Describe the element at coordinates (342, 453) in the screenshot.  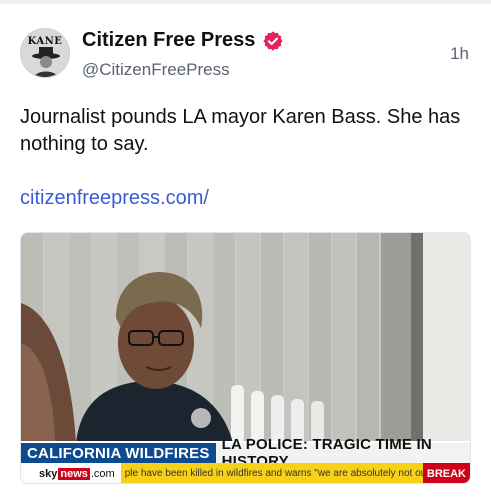
I see `chyron-headline: LA POLICE: TRAGIC TIME IN HISTORY` at that location.